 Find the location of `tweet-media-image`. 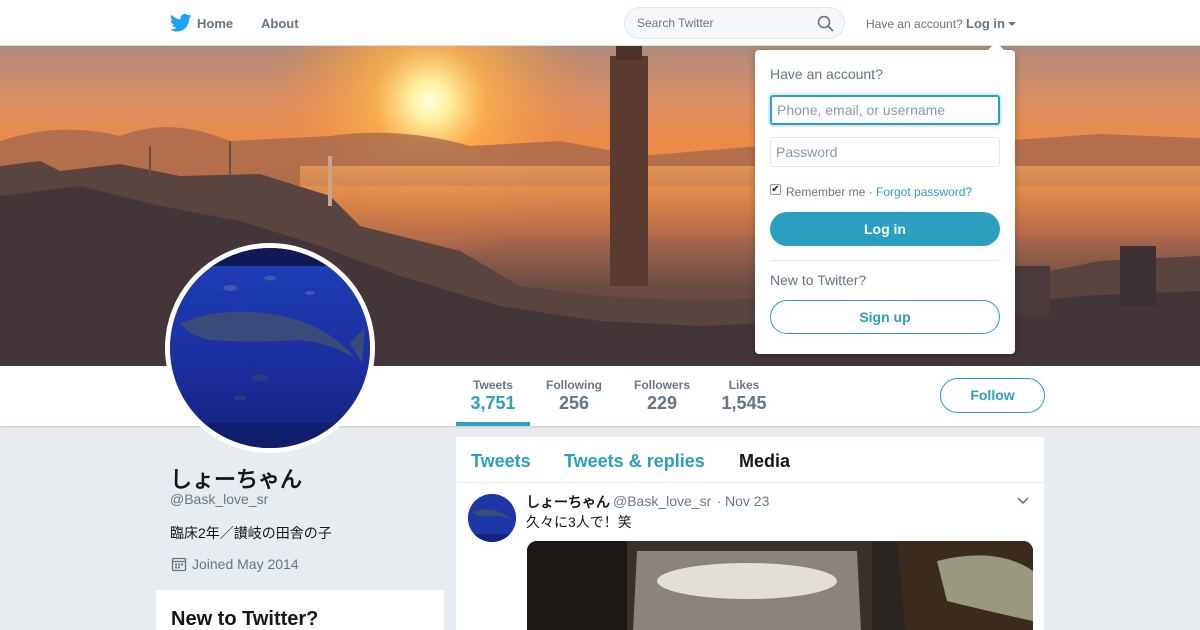

tweet-media-image is located at coordinates (780, 585).